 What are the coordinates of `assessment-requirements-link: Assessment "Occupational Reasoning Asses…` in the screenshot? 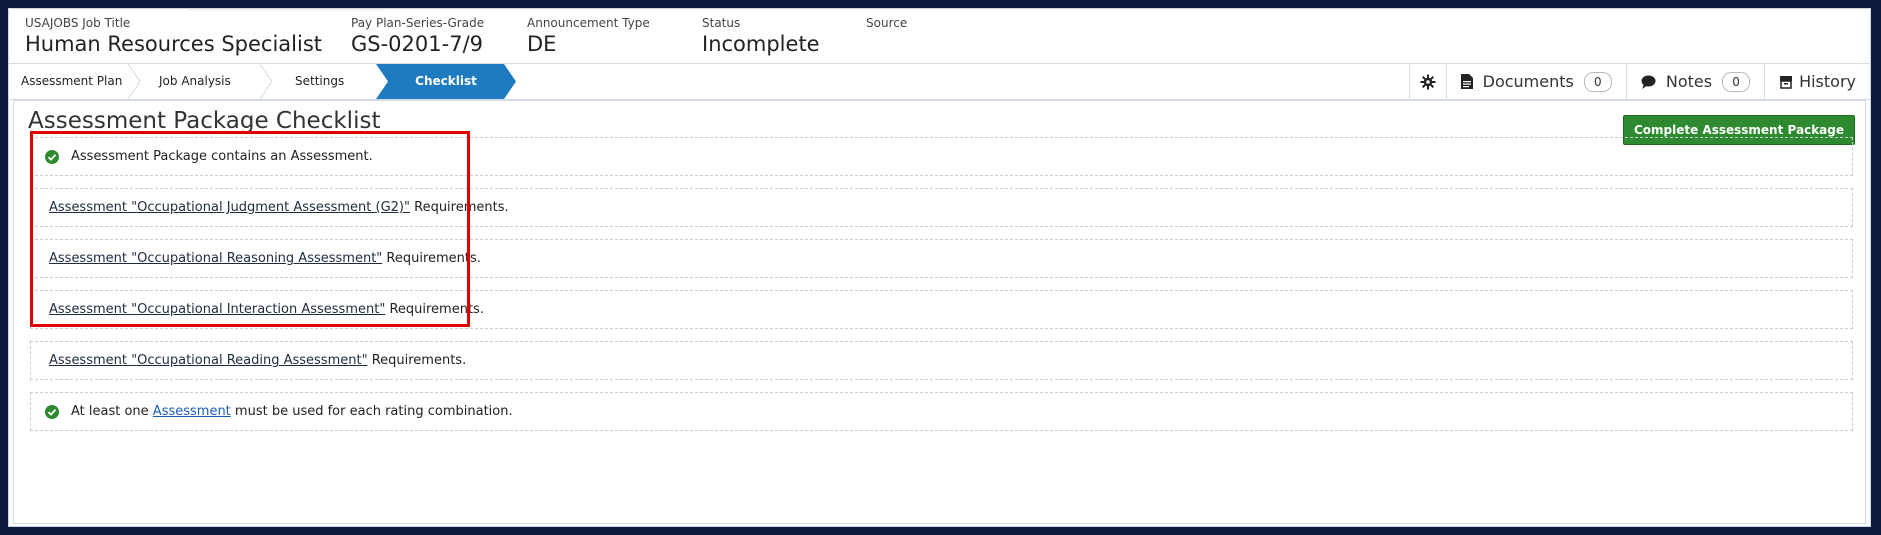 It's located at (215, 258).